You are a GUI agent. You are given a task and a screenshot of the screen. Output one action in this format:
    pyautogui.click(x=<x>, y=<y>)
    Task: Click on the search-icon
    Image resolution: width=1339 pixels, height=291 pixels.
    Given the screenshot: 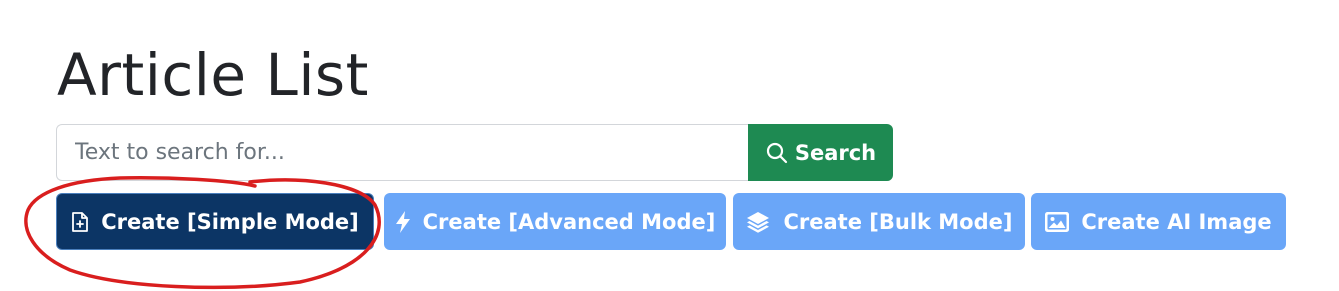 What is the action you would take?
    pyautogui.click(x=777, y=153)
    